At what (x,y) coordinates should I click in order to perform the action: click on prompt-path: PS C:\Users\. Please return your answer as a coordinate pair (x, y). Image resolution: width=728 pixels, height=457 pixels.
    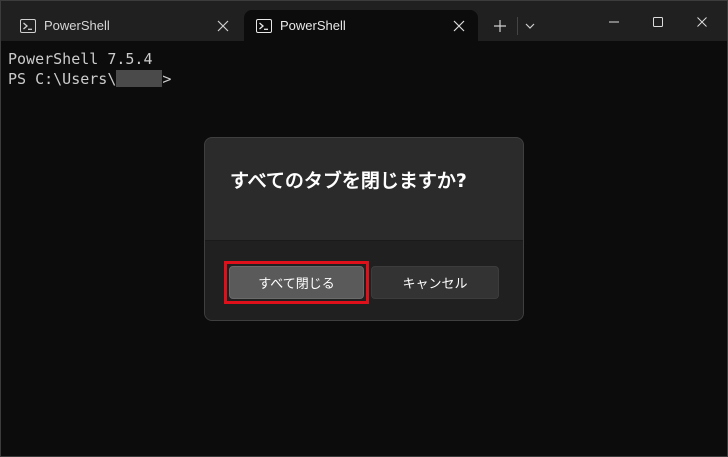
    Looking at the image, I should click on (62, 79).